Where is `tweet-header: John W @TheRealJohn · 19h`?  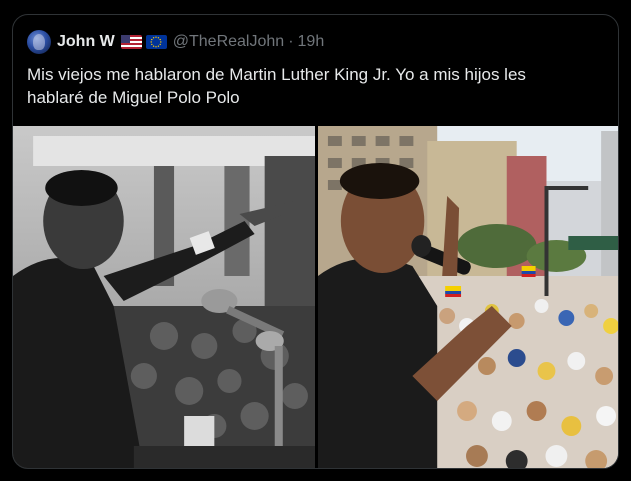
tweet-header: John W @TheRealJohn · 19h is located at coordinates (175, 42).